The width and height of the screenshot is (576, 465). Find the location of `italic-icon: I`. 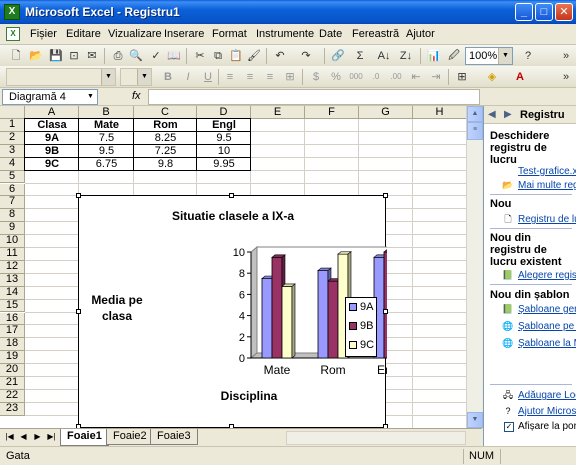

italic-icon: I is located at coordinates (188, 77).